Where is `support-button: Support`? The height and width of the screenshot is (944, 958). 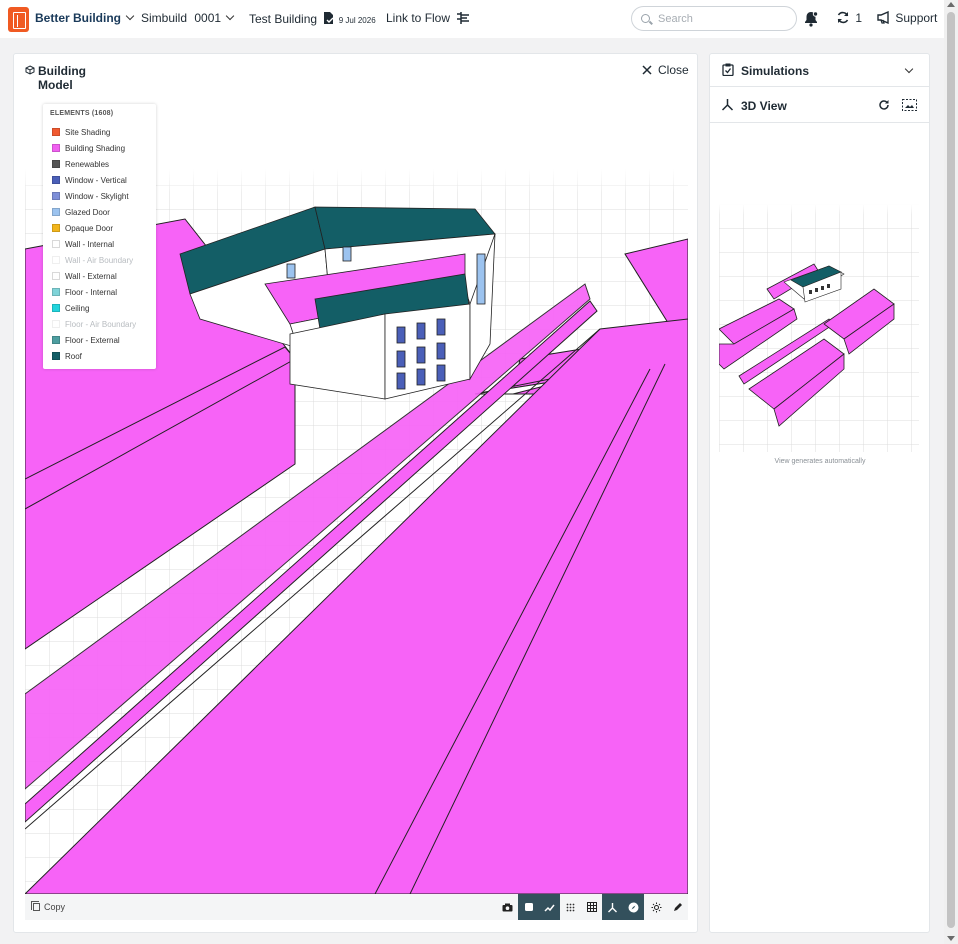 support-button: Support is located at coordinates (907, 17).